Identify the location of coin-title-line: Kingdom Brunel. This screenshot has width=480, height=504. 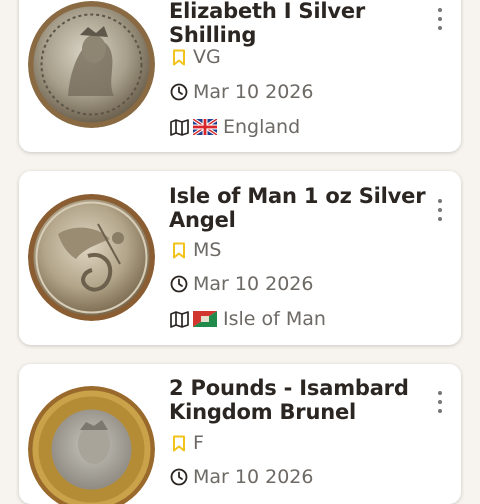
(289, 412).